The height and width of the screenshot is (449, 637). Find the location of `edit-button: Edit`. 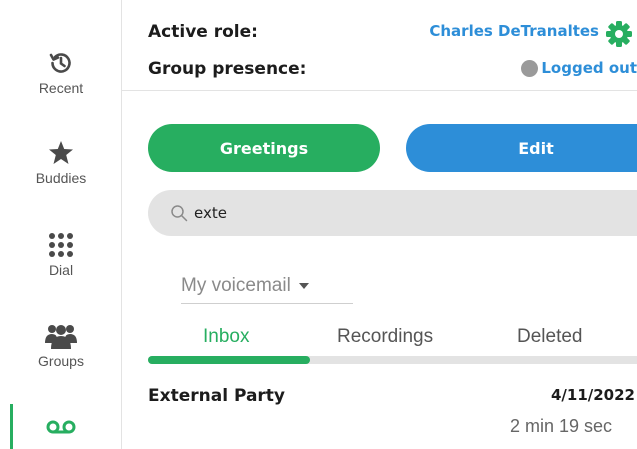

edit-button: Edit is located at coordinates (521, 148).